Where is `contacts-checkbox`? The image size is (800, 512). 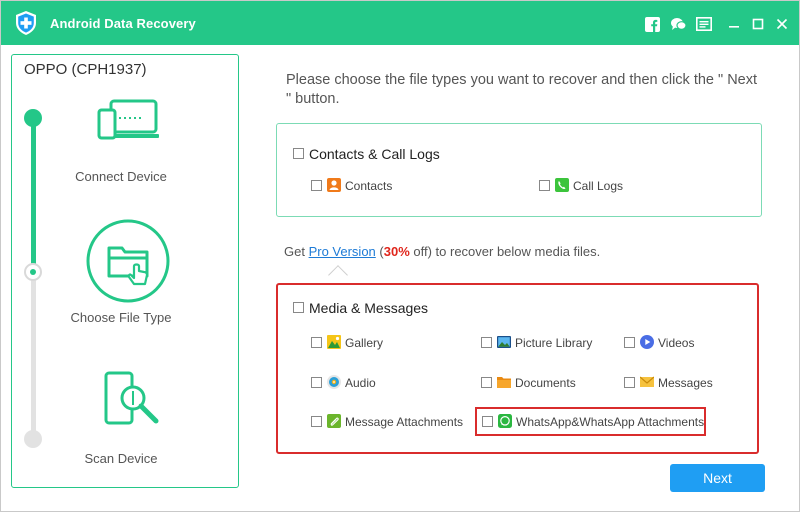 contacts-checkbox is located at coordinates (316, 185).